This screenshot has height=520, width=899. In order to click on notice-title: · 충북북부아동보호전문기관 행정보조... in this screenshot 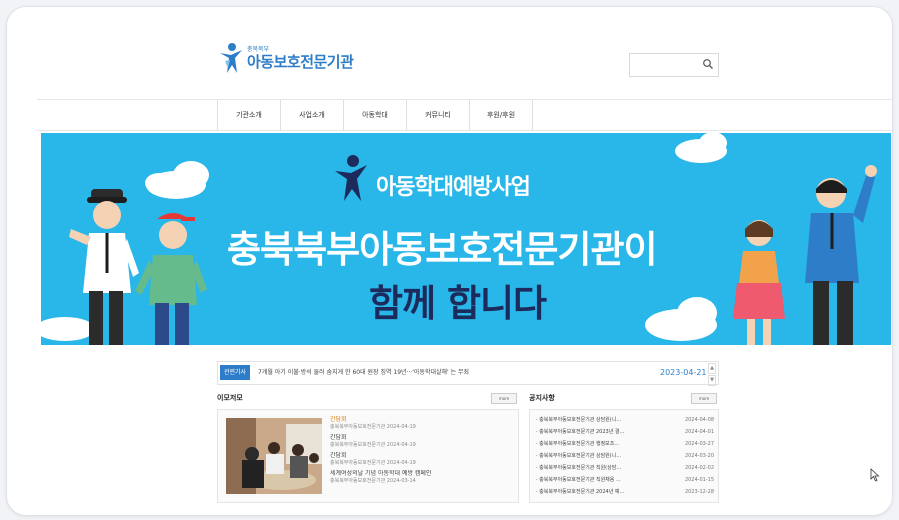, I will do `click(578, 444)`.